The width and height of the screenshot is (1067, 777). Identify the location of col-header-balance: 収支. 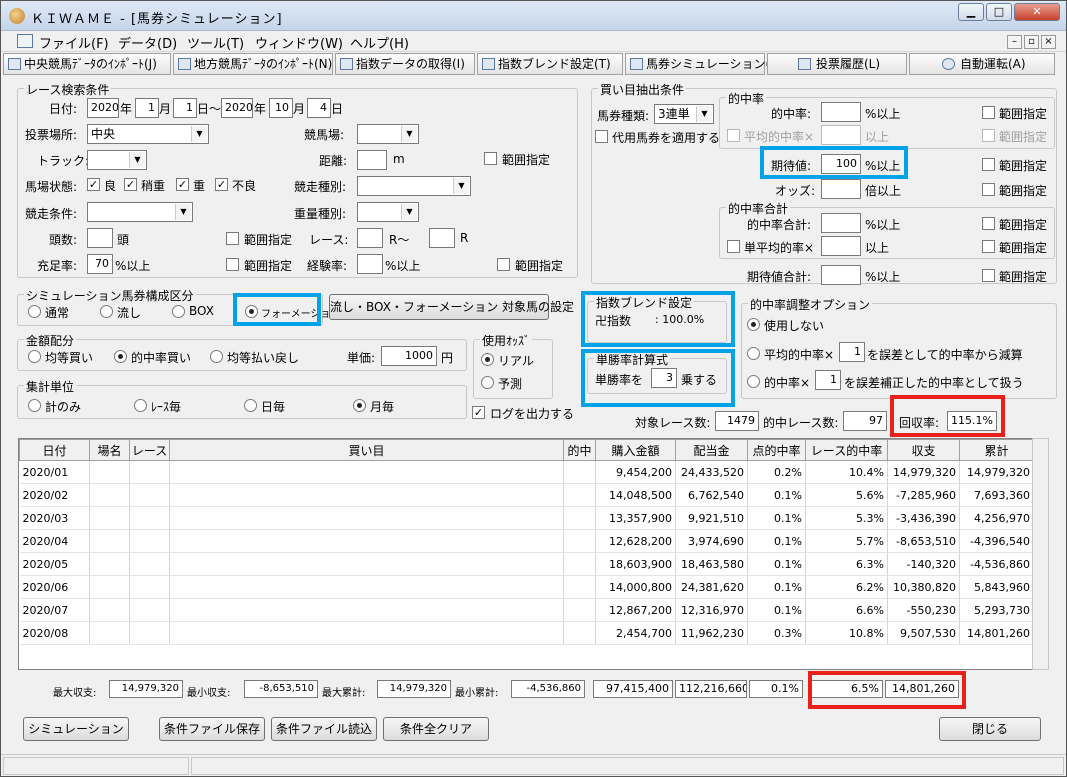
(923, 450).